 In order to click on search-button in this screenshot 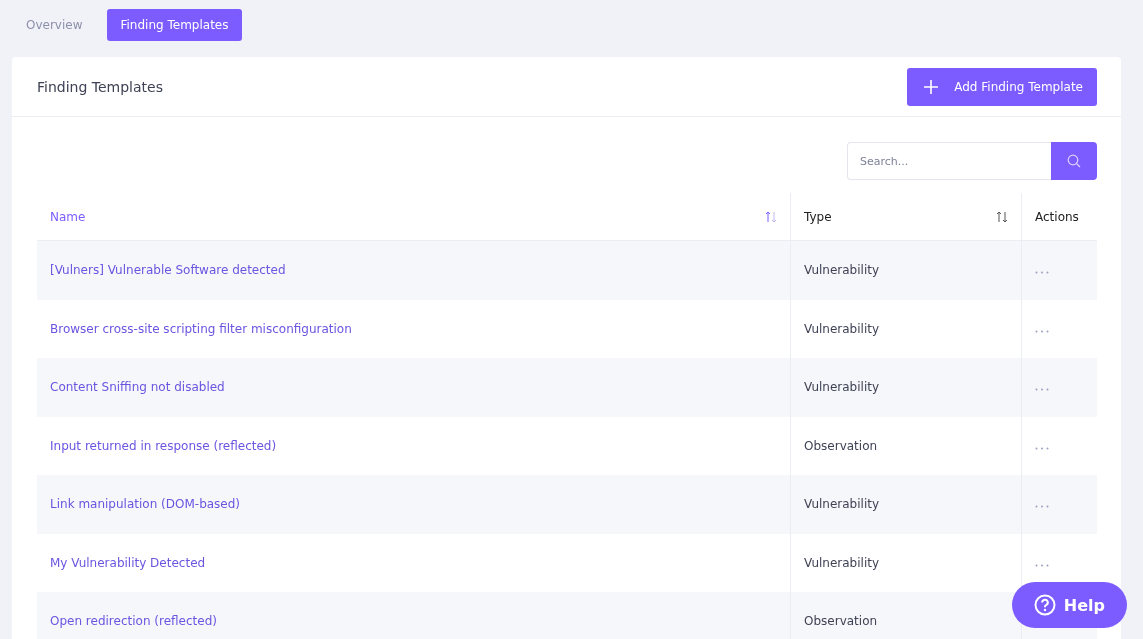, I will do `click(1074, 161)`.